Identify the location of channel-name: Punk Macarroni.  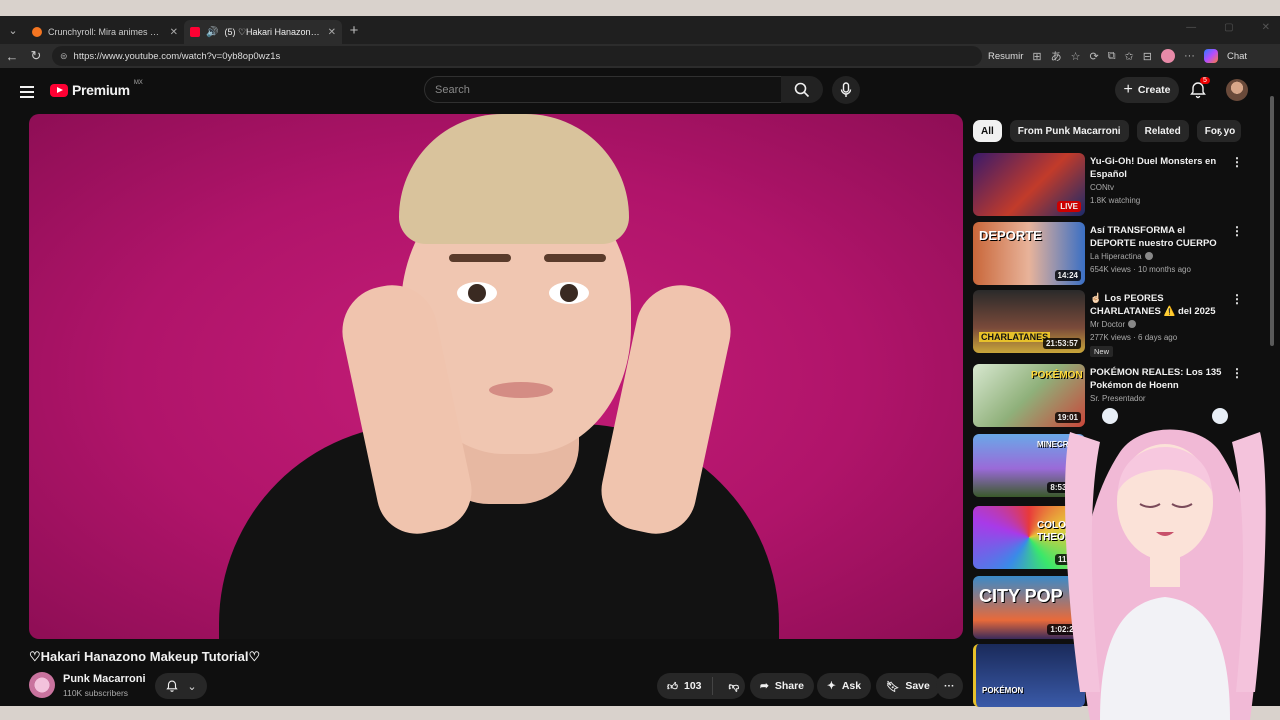
(104, 679).